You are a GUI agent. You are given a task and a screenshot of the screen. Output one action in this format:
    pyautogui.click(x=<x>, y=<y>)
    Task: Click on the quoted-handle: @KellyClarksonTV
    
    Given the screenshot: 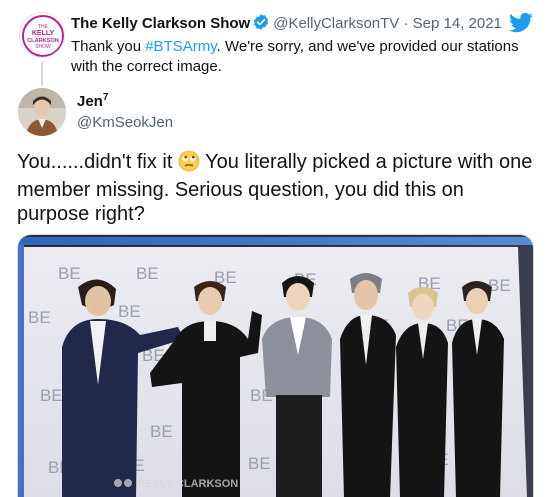 What is the action you would take?
    pyautogui.click(x=336, y=23)
    